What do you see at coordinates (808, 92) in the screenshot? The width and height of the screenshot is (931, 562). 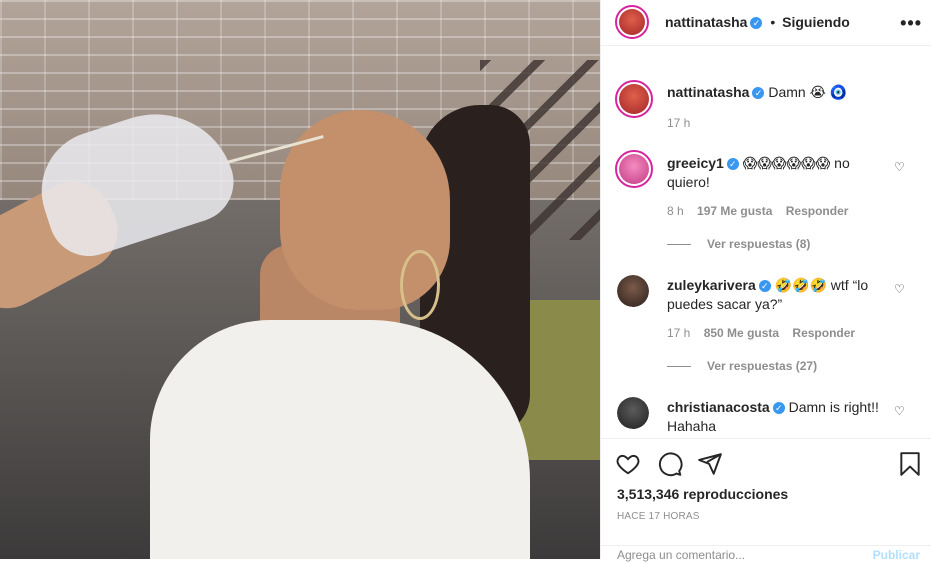 I see `caption-text: Damn 😭 🧿` at bounding box center [808, 92].